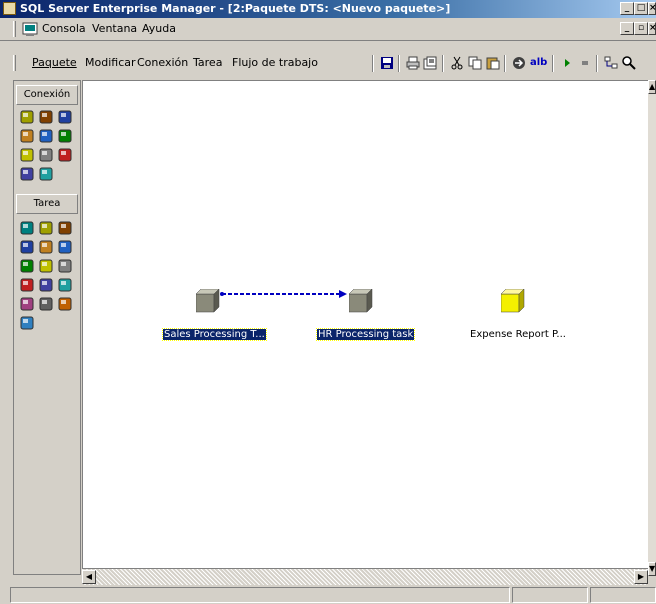 The image size is (656, 604). I want to click on run-icon, so click(567, 63).